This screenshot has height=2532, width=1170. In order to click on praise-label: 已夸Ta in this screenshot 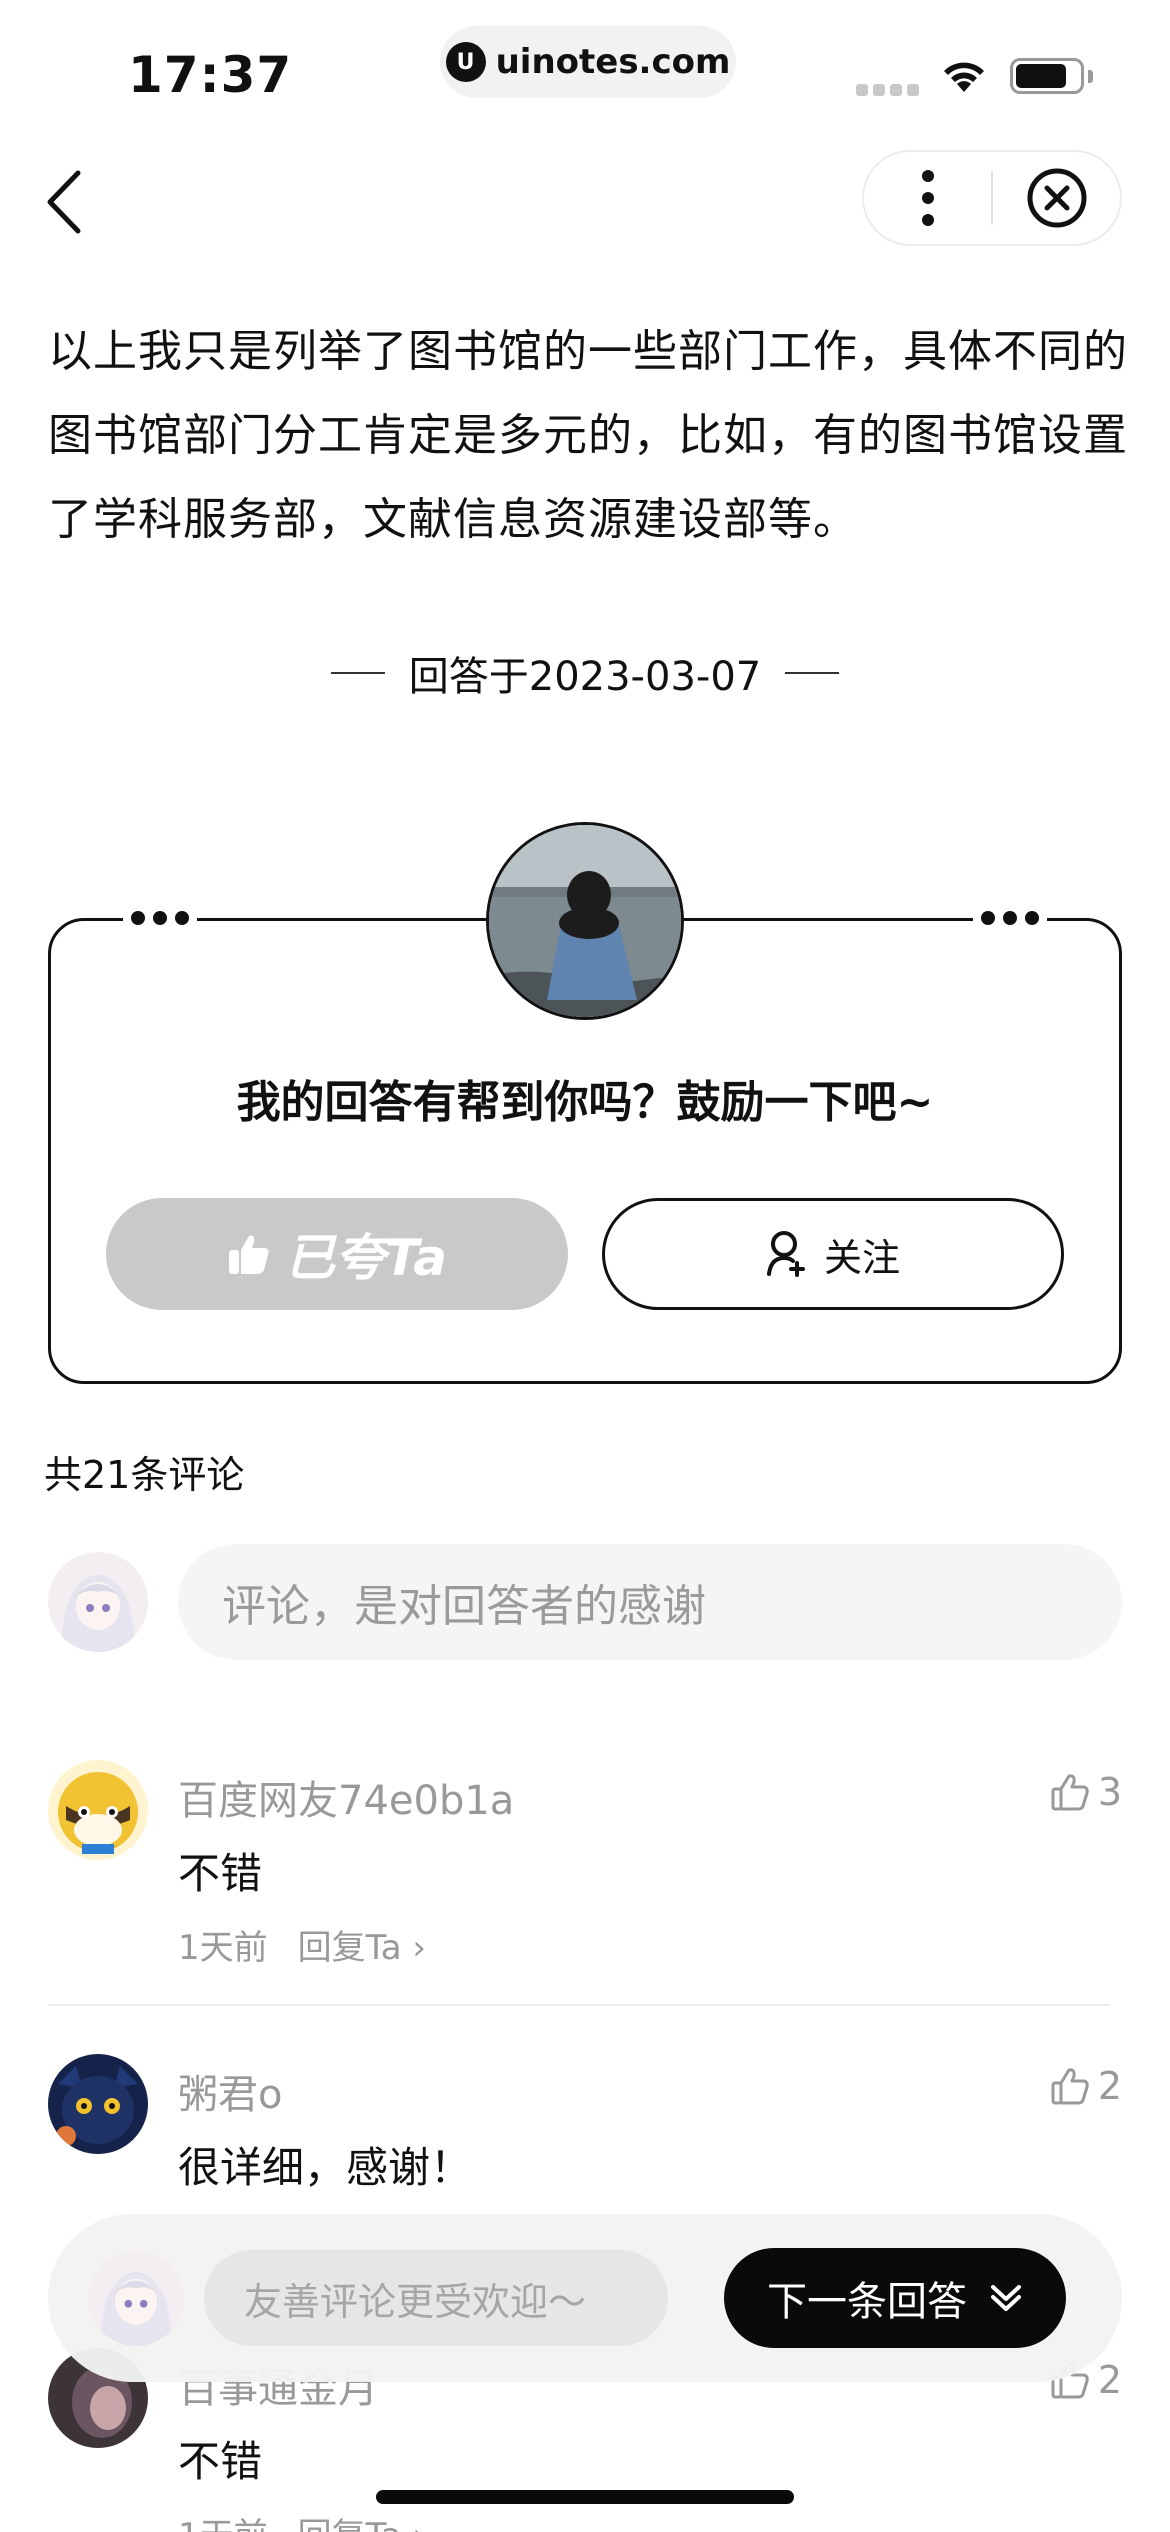, I will do `click(366, 1258)`.